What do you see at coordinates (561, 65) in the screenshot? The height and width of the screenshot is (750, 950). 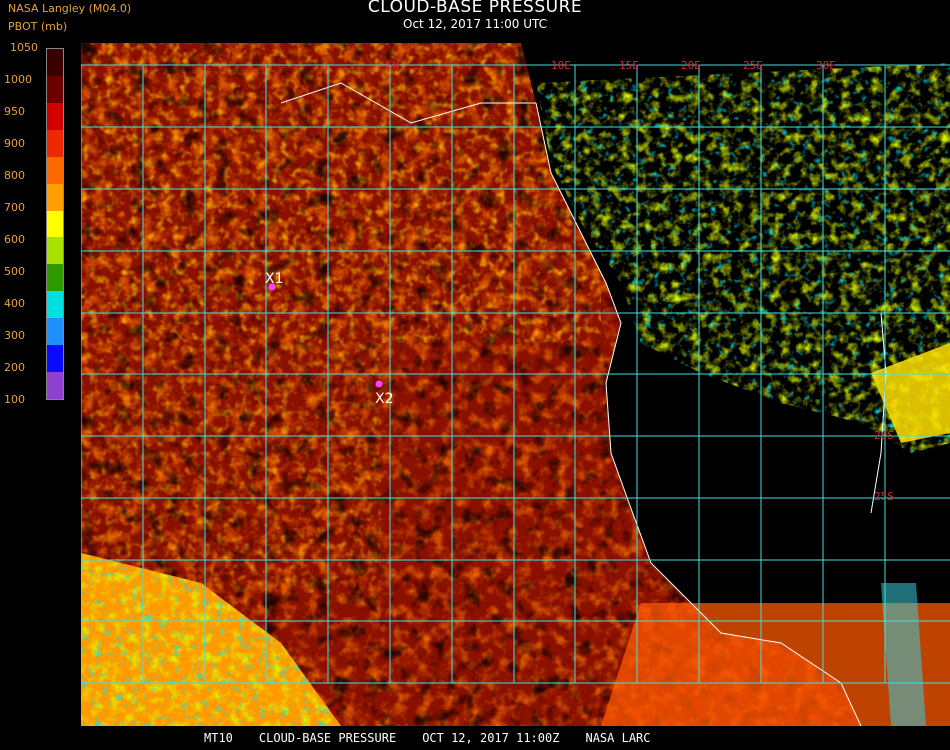 I see `longitude-label: 10E` at bounding box center [561, 65].